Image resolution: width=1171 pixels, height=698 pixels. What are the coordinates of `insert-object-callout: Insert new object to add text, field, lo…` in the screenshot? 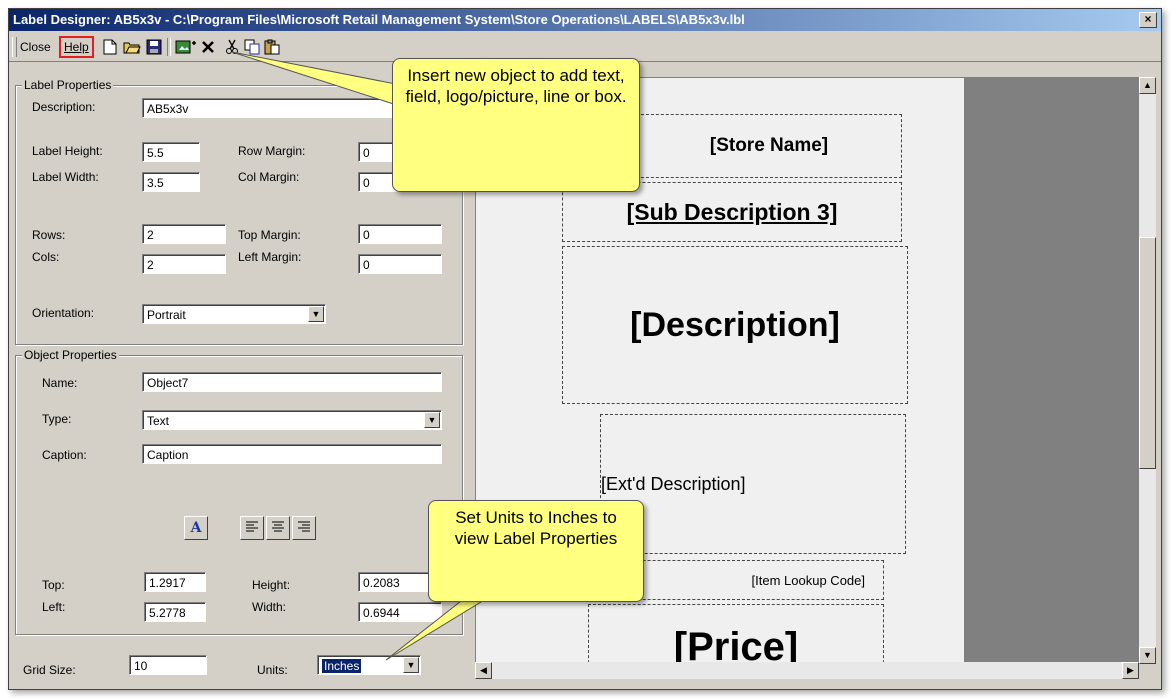 It's located at (516, 125).